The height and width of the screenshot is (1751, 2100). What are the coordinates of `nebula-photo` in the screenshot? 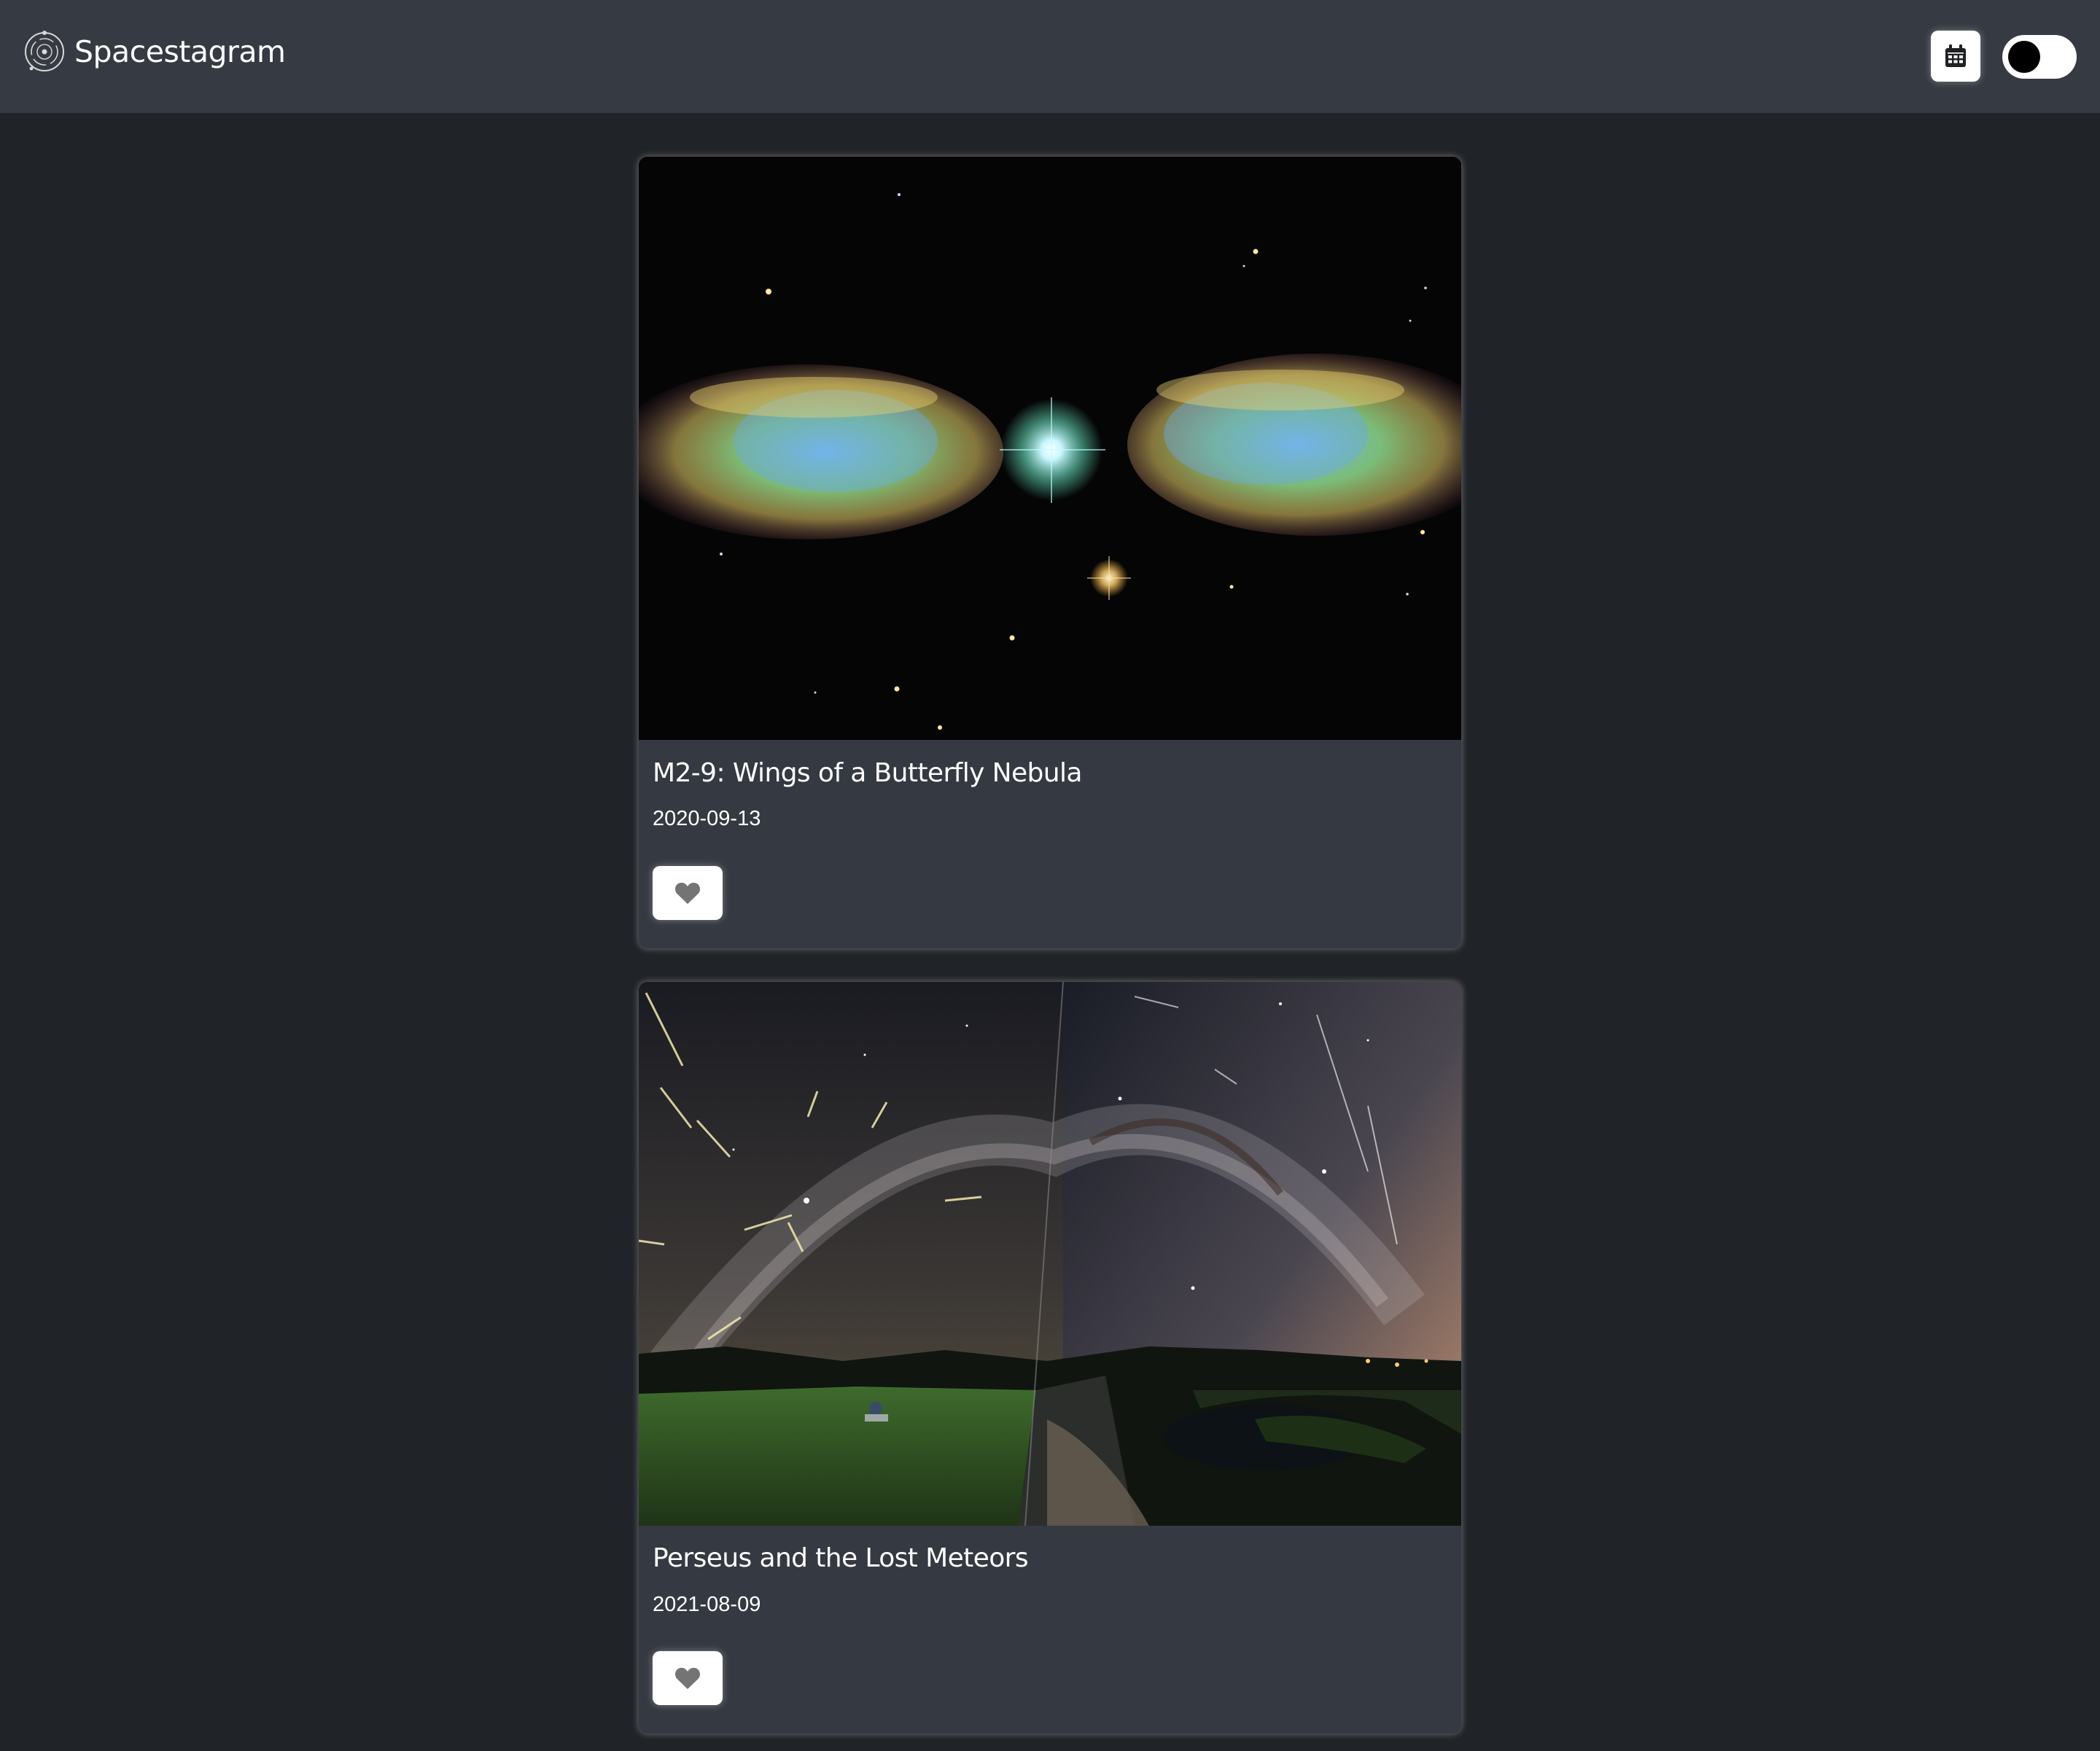 It's located at (1050, 448).